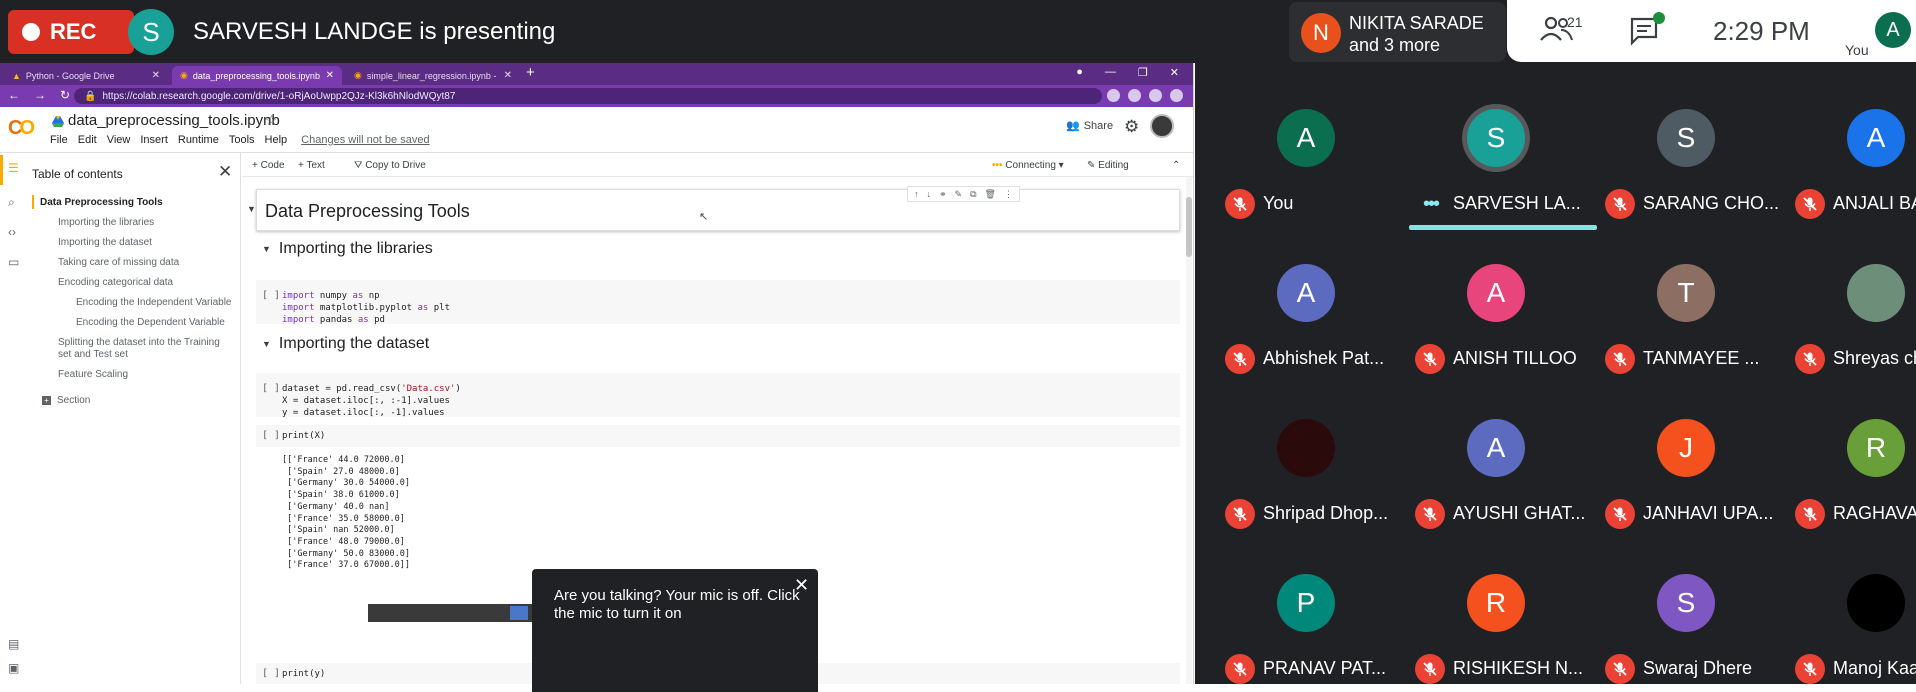  I want to click on unsaved-changes-link: Changes will not be saved, so click(365, 140).